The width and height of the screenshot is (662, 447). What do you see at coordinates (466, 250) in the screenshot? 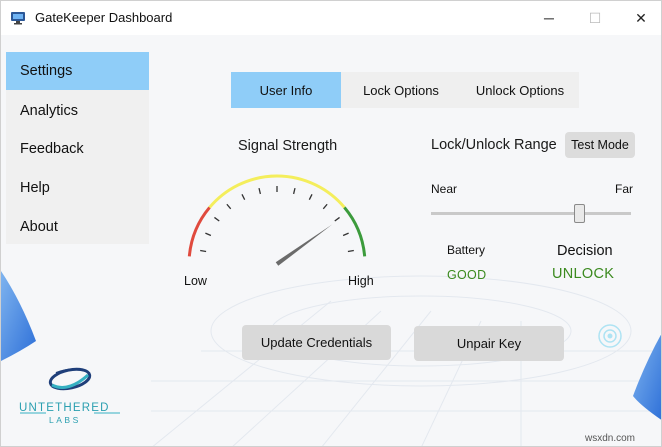
I see `battery-label: Battery` at bounding box center [466, 250].